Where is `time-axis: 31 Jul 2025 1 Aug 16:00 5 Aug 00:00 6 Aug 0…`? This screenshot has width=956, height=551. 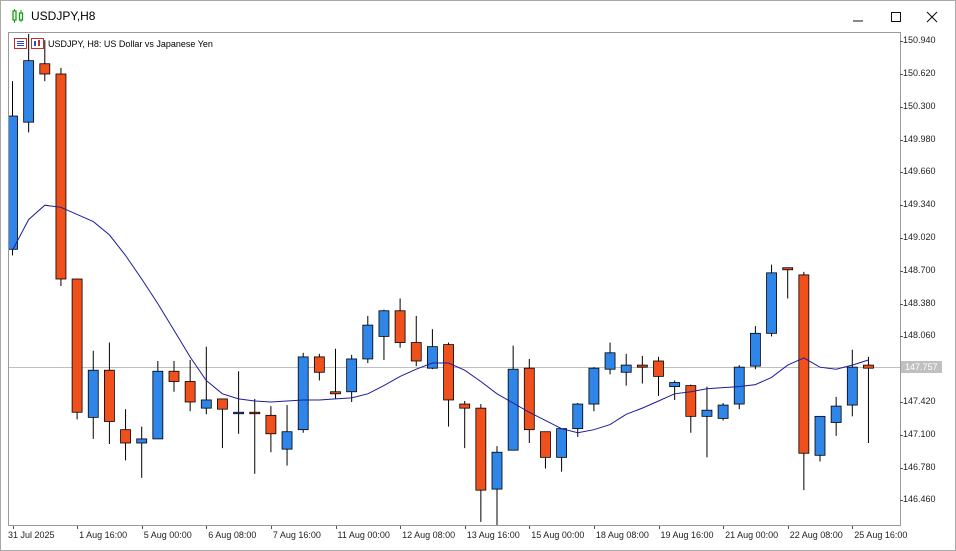 time-axis: 31 Jul 2025 1 Aug 16:00 5 Aug 00:00 6 Aug 0… is located at coordinates (457, 536).